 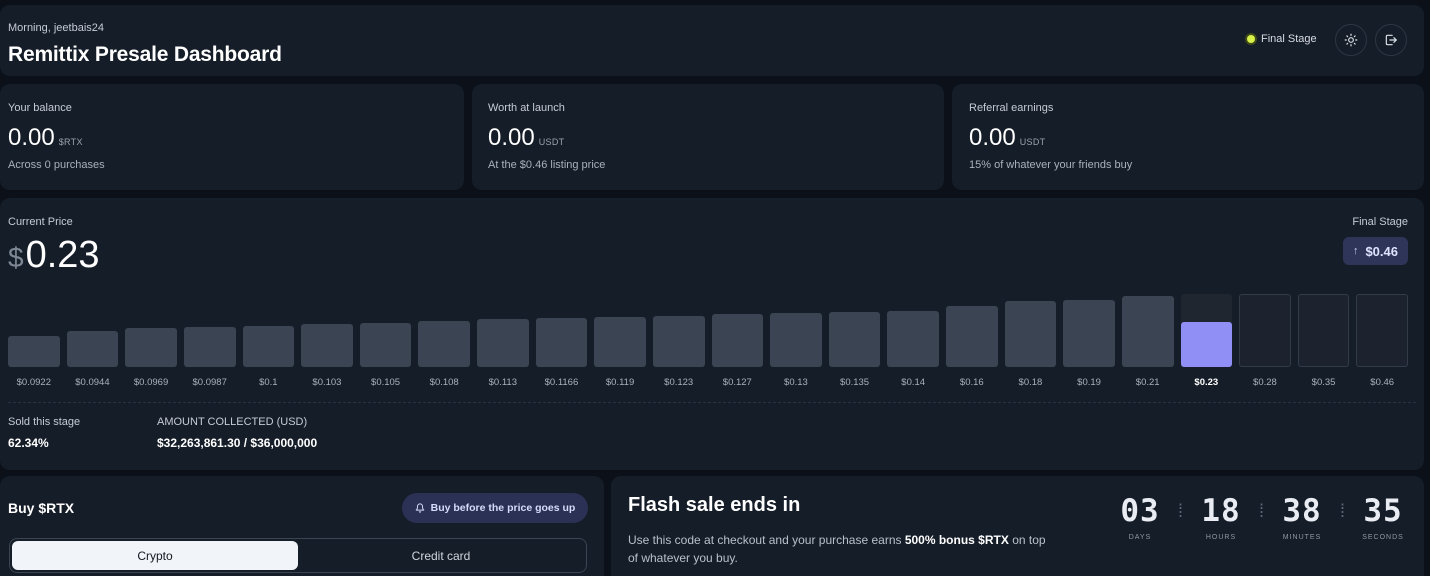 I want to click on price-stage-bar-11: $0.123, so click(x=678, y=340).